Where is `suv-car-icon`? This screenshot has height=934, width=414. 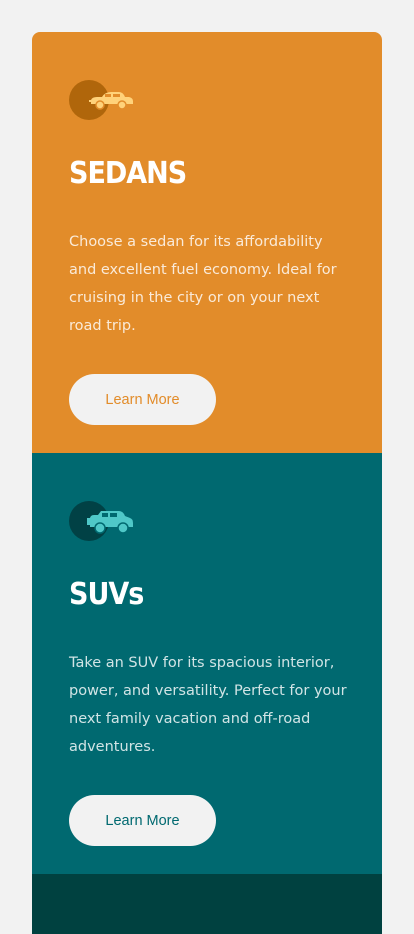 suv-car-icon is located at coordinates (104, 521).